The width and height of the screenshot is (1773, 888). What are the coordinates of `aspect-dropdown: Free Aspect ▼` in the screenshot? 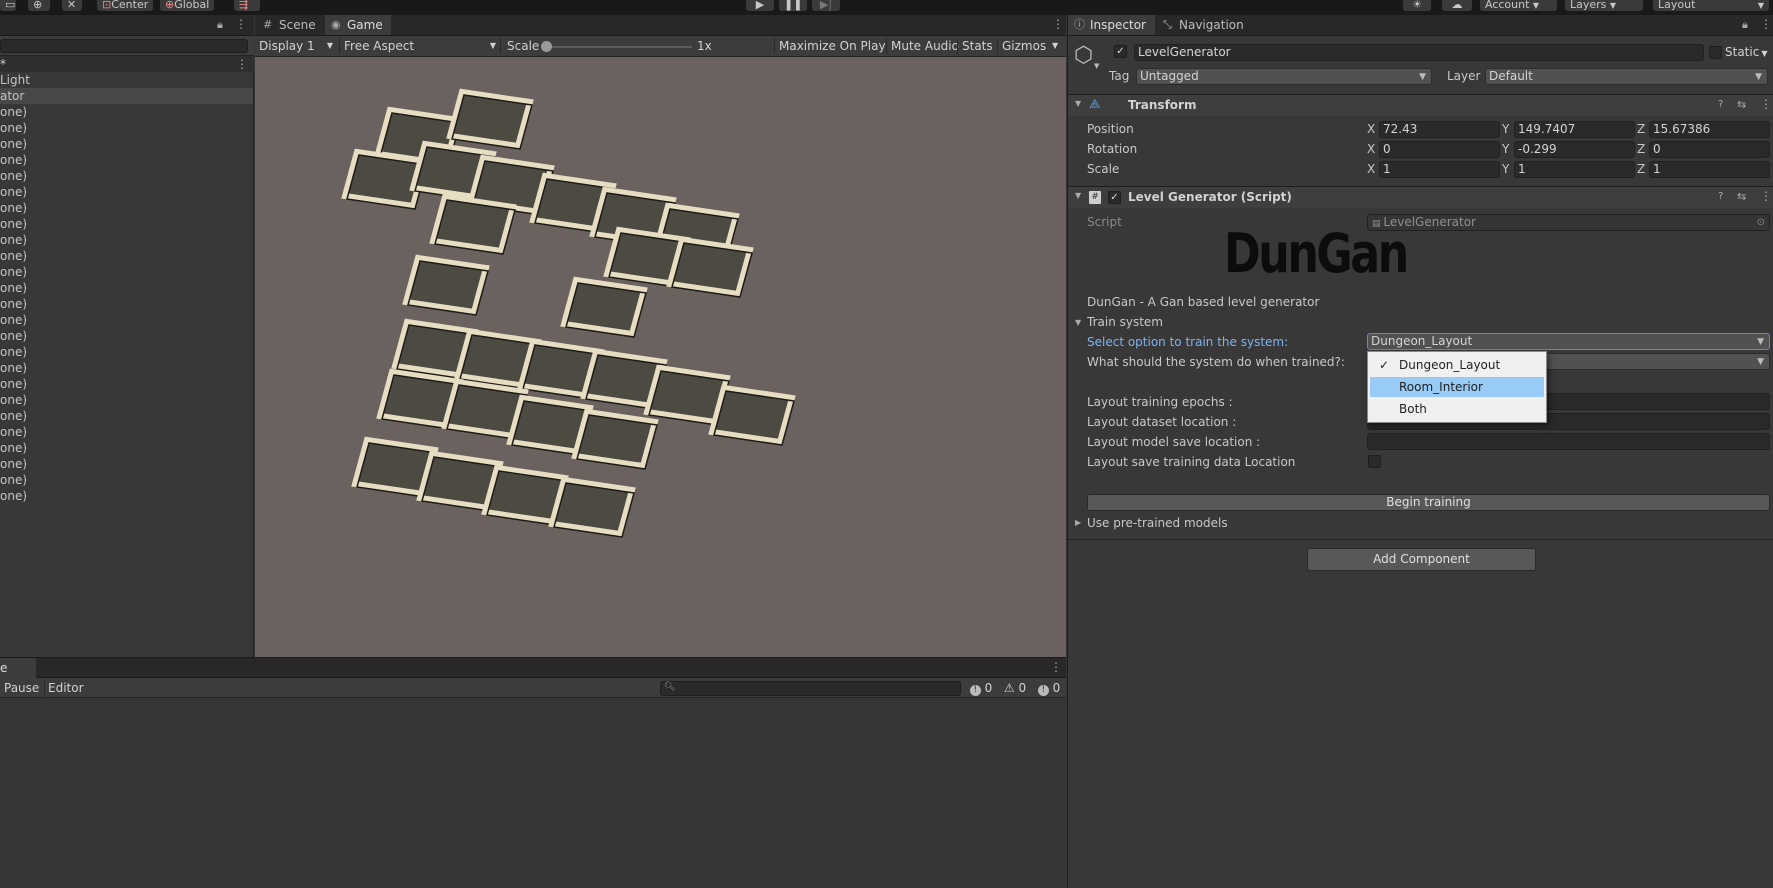 It's located at (417, 46).